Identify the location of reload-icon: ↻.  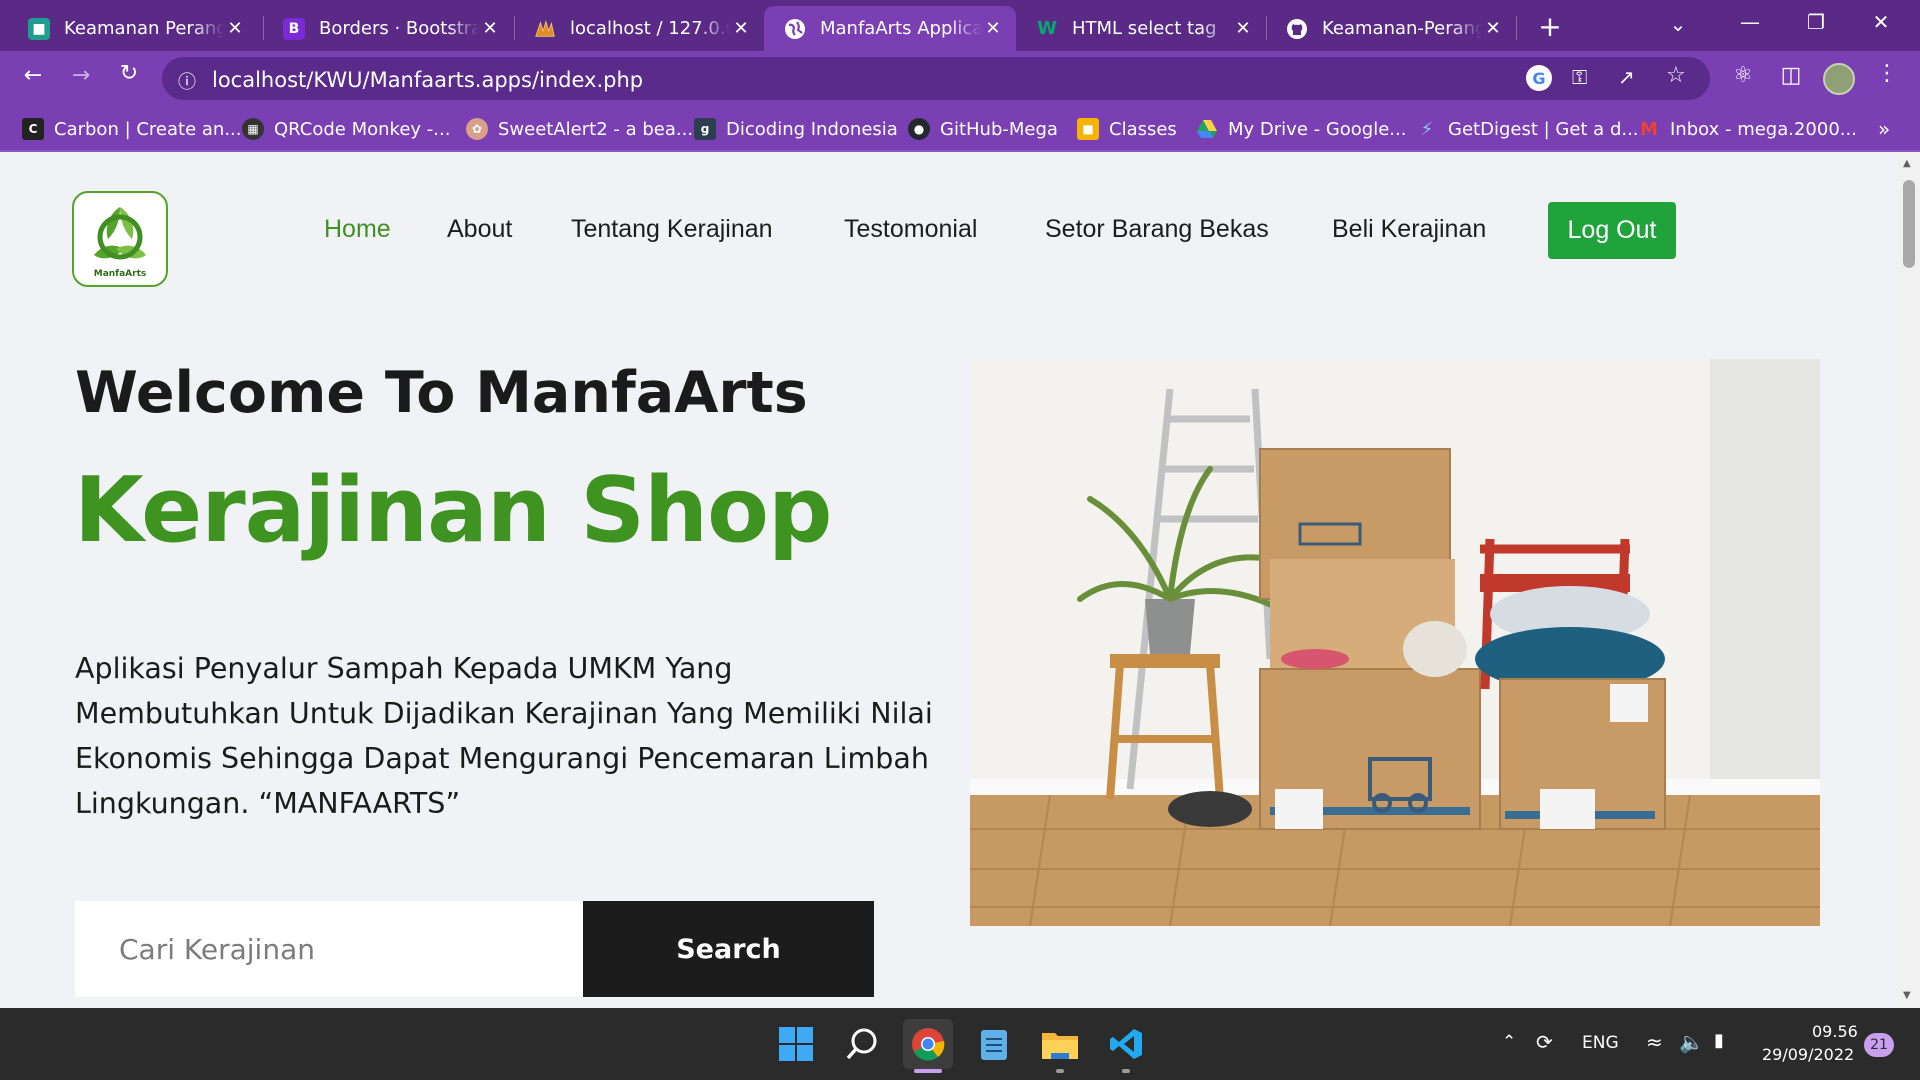
(129, 73).